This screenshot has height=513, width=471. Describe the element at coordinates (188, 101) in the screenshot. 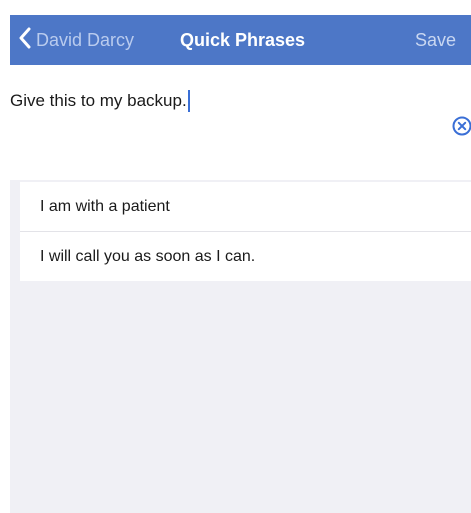

I see `text-cursor` at that location.